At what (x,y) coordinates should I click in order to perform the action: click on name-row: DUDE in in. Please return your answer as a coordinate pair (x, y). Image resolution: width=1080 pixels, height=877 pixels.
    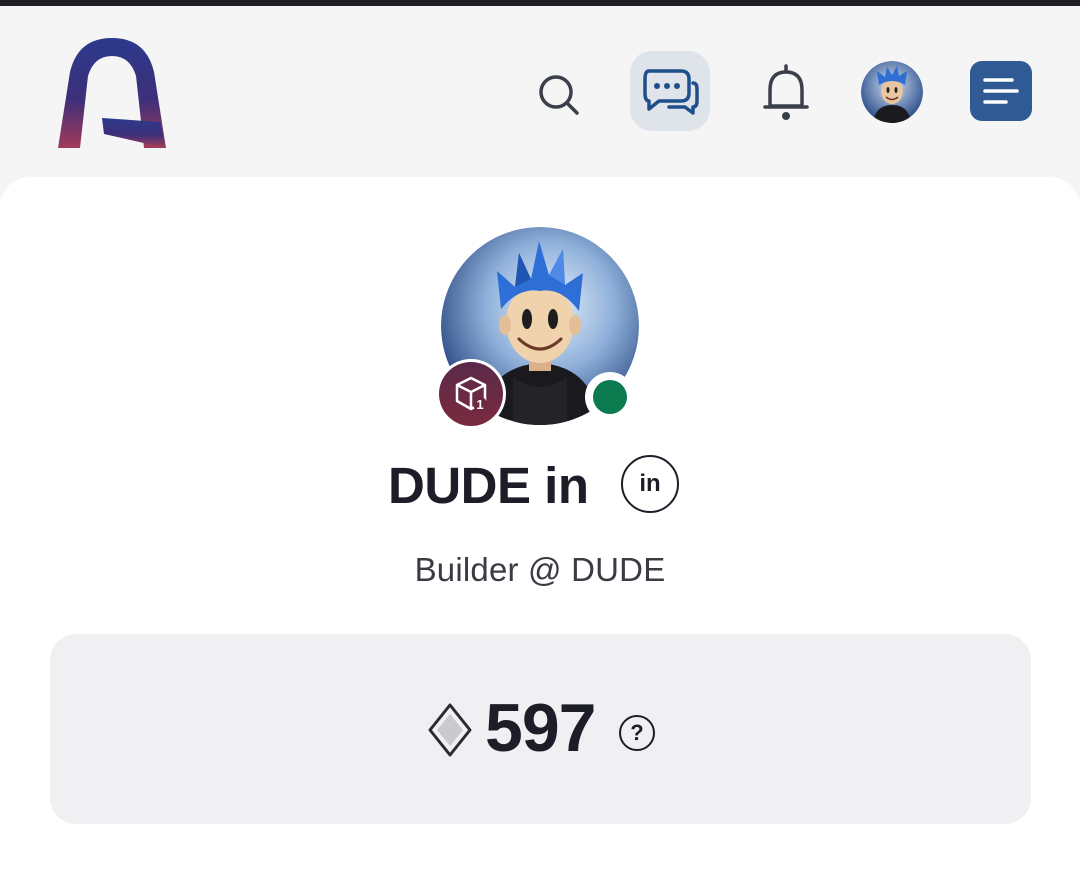
    Looking at the image, I should click on (540, 486).